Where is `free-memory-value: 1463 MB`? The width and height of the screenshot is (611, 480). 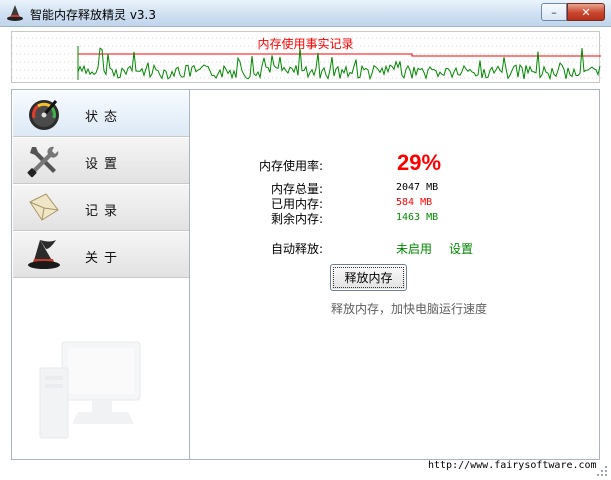 free-memory-value: 1463 MB is located at coordinates (417, 217).